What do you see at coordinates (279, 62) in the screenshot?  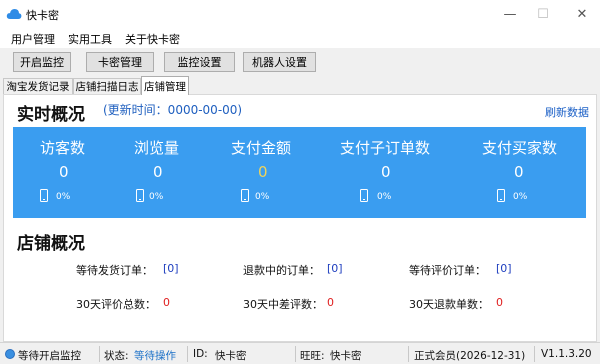 I see `robot-settings-button: 机器人设置` at bounding box center [279, 62].